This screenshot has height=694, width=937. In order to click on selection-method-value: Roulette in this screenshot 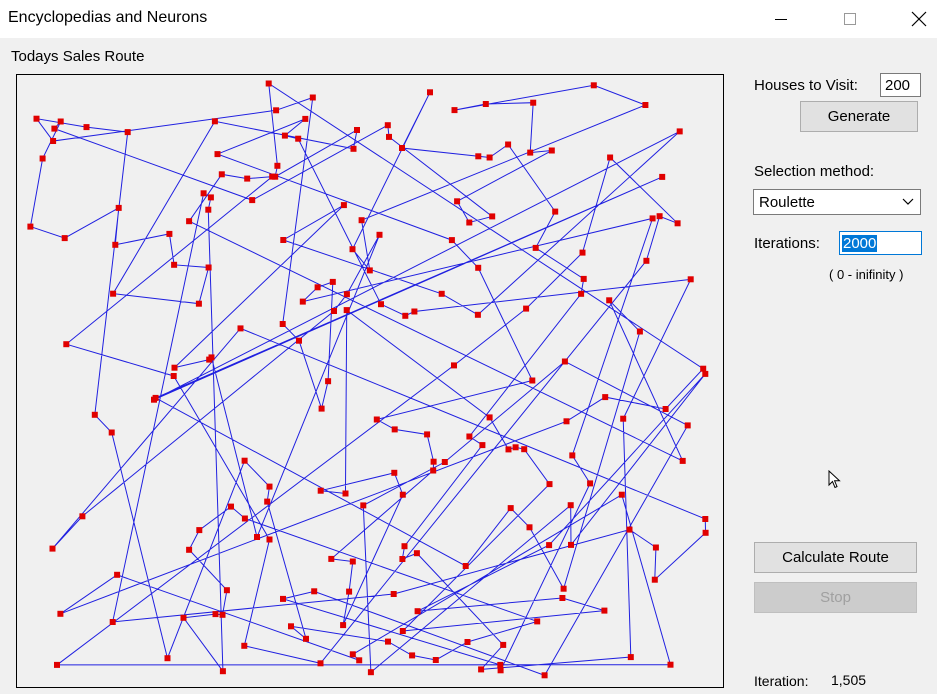, I will do `click(787, 202)`.